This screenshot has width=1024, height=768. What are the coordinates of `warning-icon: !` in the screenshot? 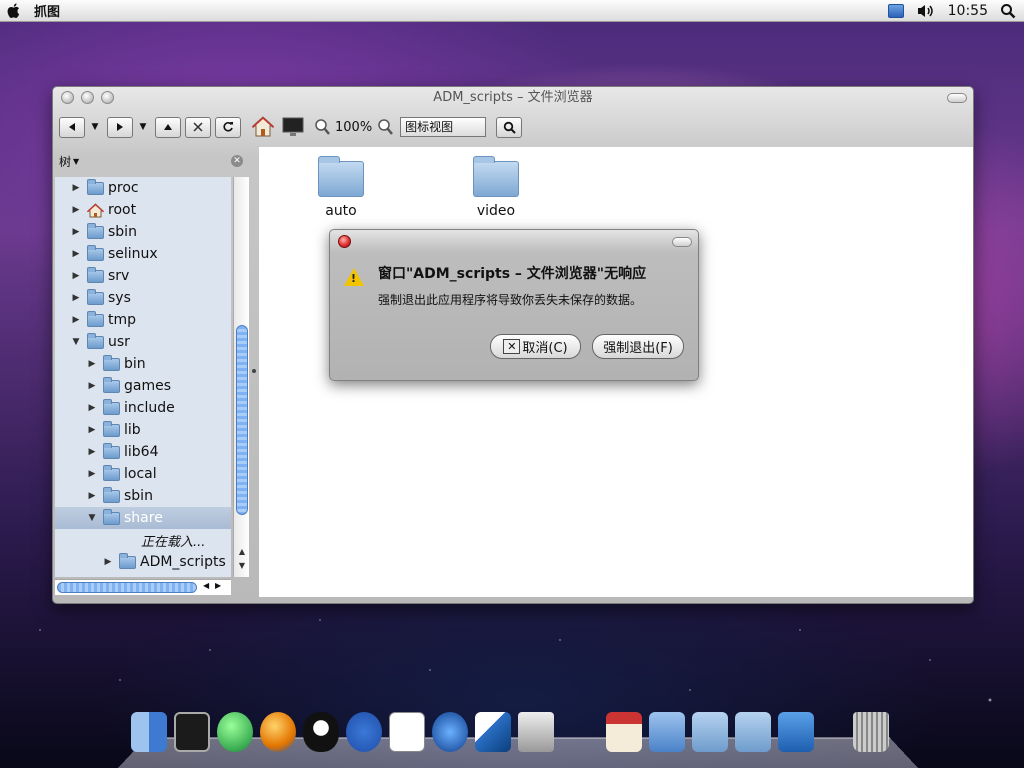 It's located at (354, 277).